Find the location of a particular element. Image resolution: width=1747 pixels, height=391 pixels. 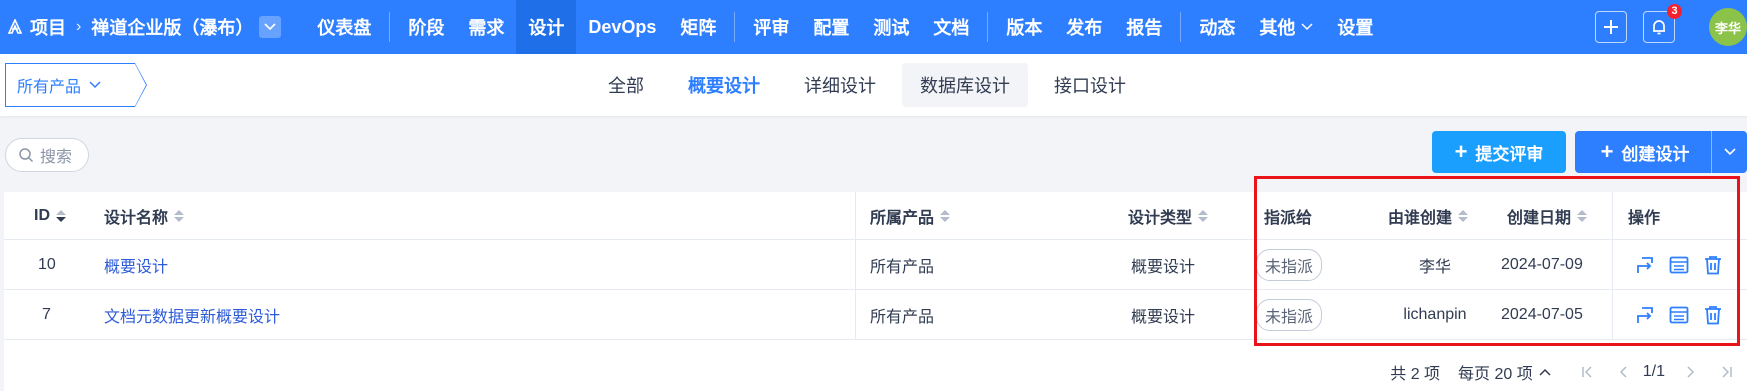

col-header-id-label: ID is located at coordinates (42, 215).